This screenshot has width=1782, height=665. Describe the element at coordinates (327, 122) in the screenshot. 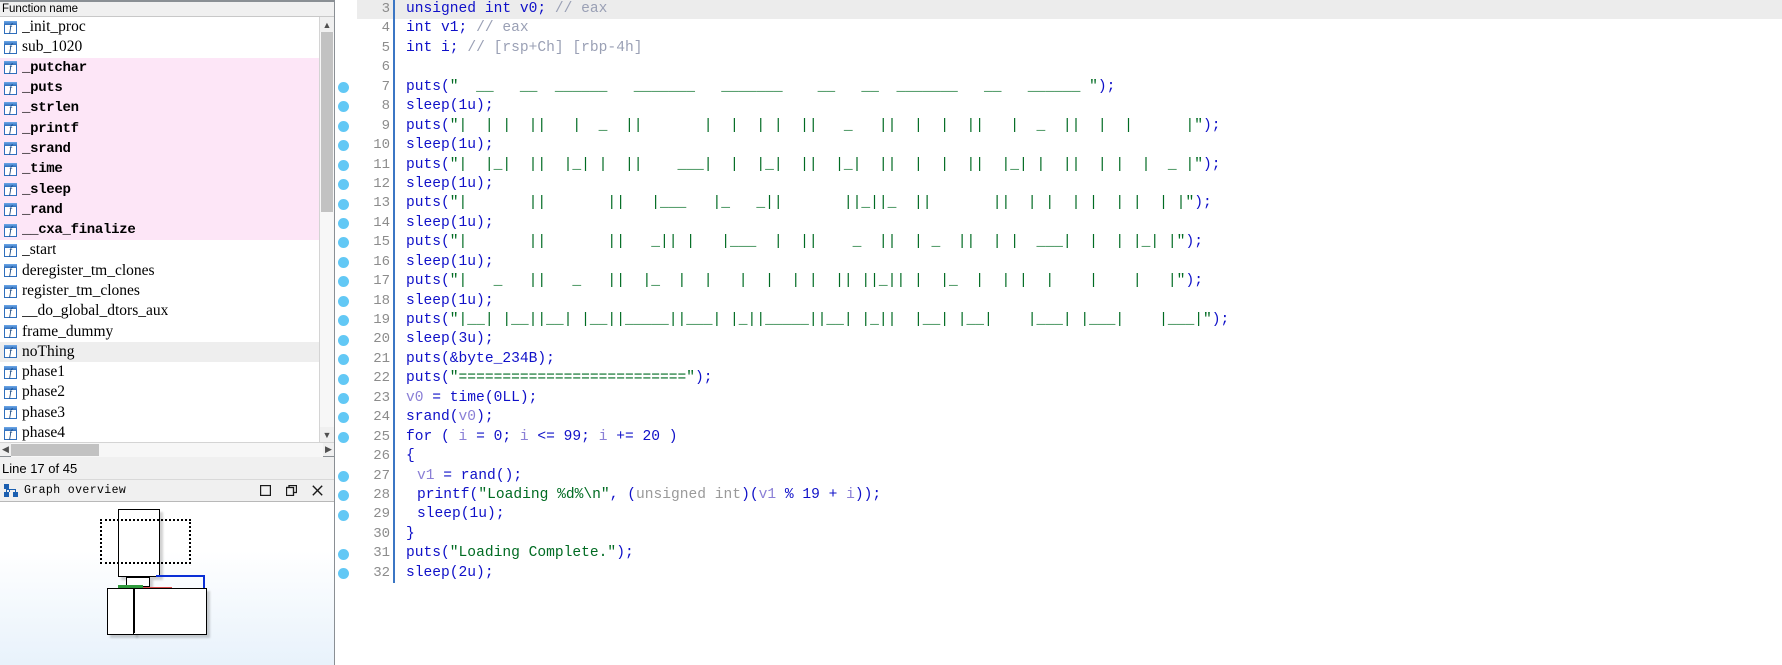

I see `functions-scroll-thumb` at that location.